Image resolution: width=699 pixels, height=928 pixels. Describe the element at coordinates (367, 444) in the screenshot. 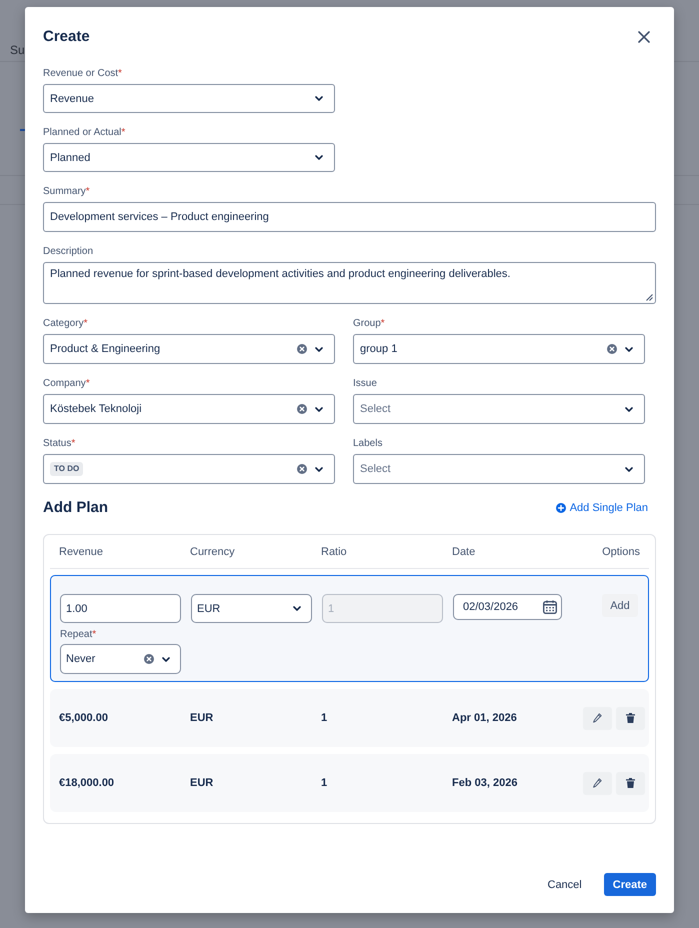

I see `field-label: Labels` at that location.